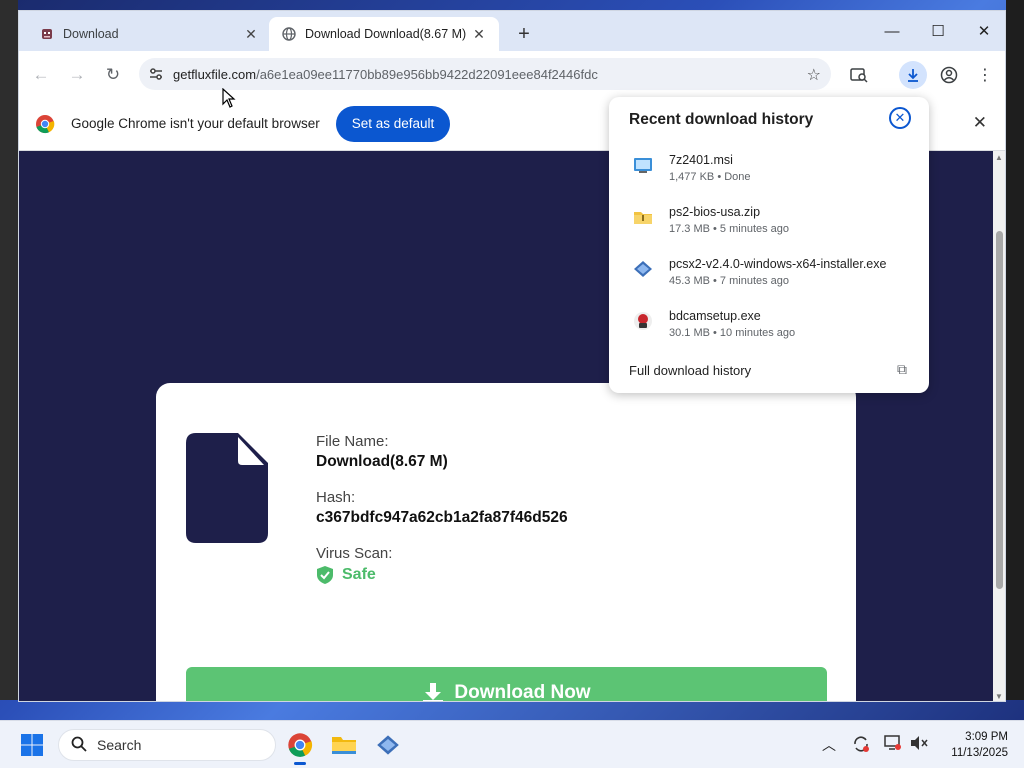 Image resolution: width=1024 pixels, height=768 pixels. I want to click on hash-value: c367bdfc947a62cb1a2fa87f46d526, so click(442, 517).